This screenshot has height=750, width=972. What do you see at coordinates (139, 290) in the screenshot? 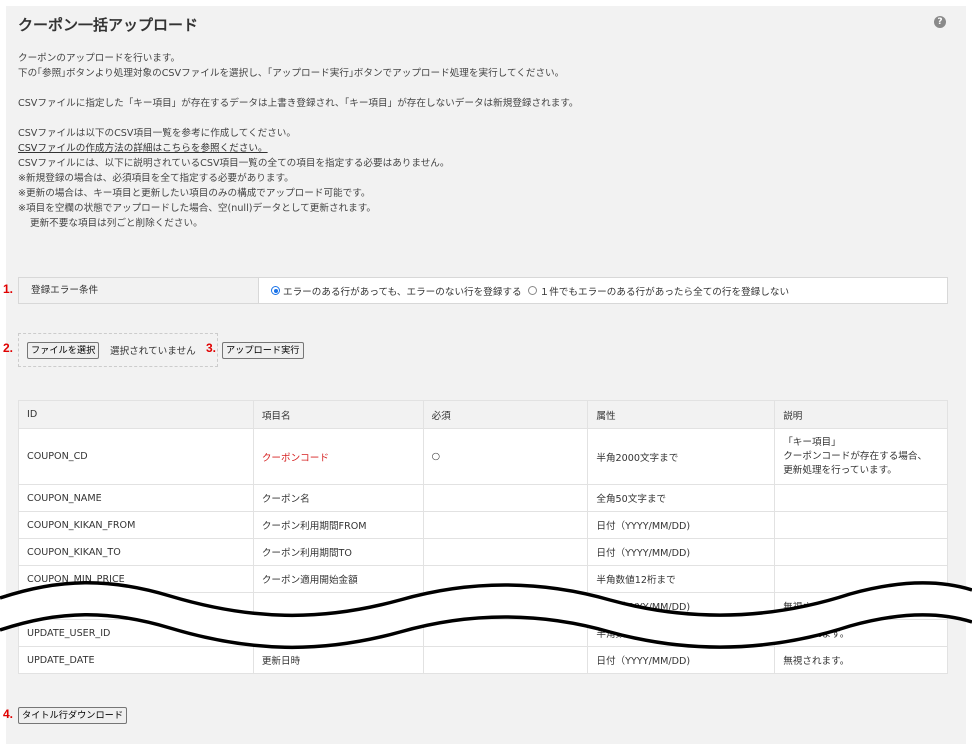
I see `error-condition-label: 登録エラー条件` at bounding box center [139, 290].